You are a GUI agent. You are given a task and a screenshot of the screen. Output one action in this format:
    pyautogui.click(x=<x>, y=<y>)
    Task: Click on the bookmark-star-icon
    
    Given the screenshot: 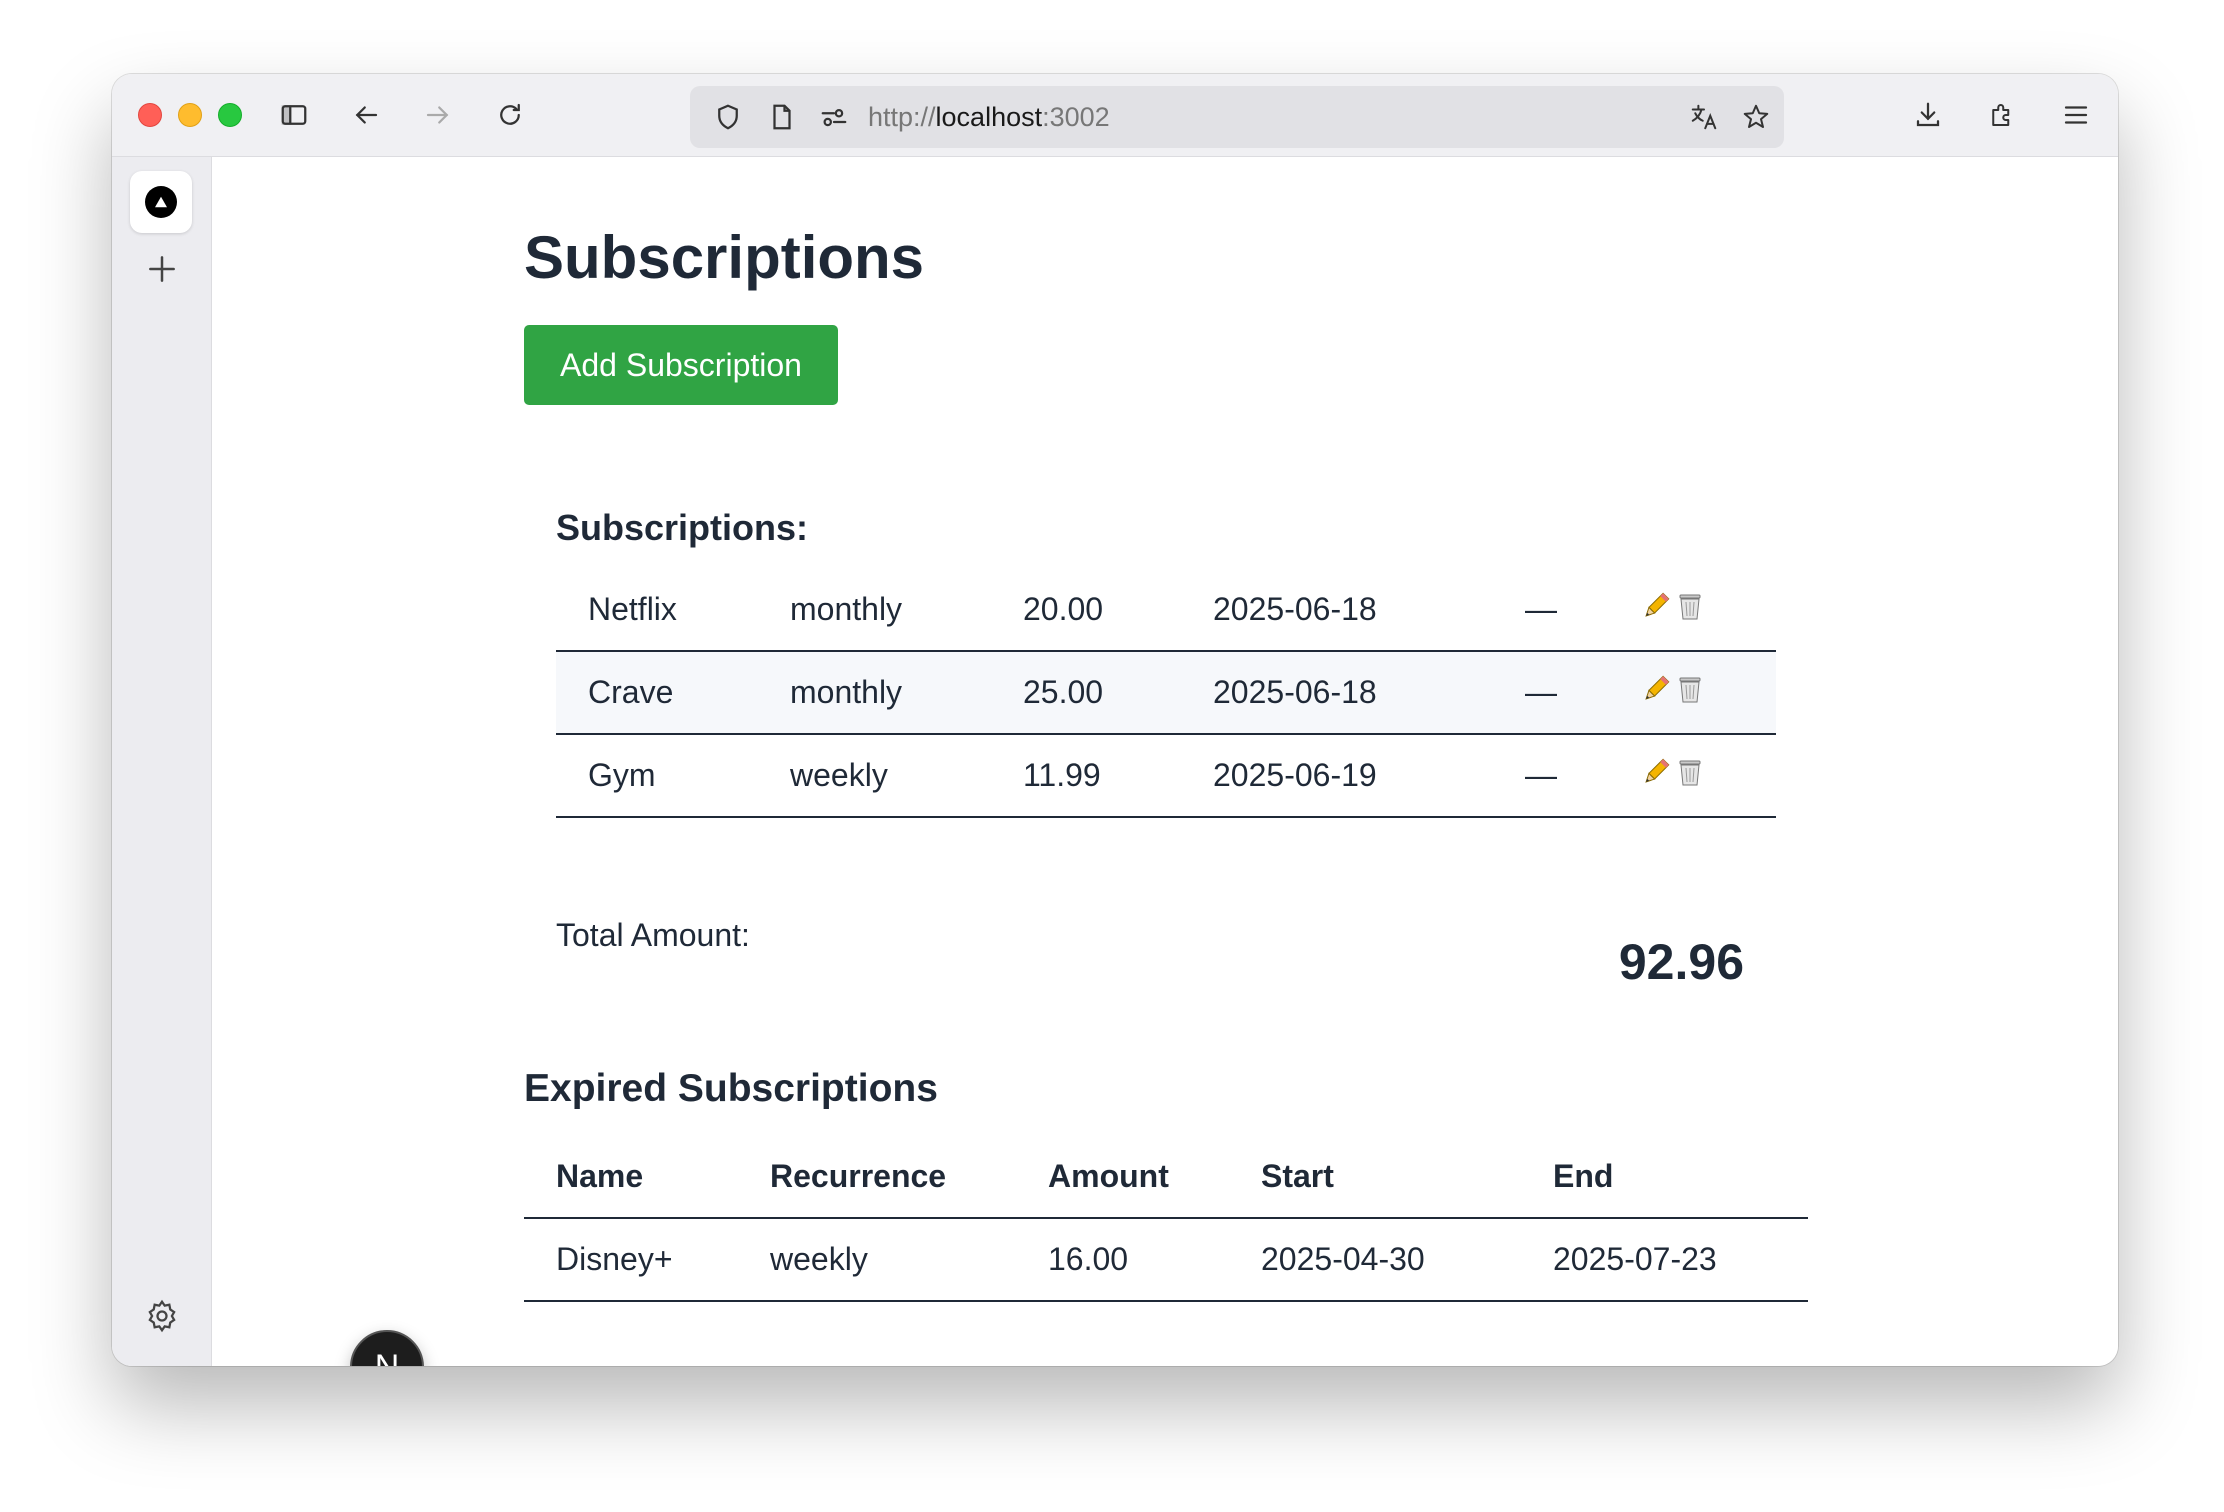 What is the action you would take?
    pyautogui.click(x=1756, y=117)
    